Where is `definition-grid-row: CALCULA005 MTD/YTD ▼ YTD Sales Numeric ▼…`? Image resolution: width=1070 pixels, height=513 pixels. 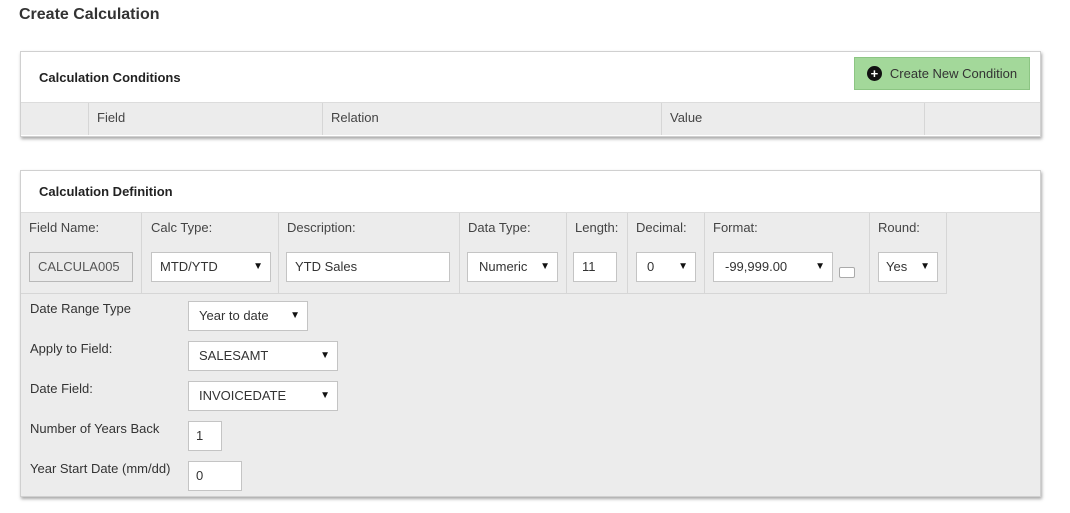
definition-grid-row: CALCULA005 MTD/YTD ▼ YTD Sales Numeric ▼… is located at coordinates (484, 269).